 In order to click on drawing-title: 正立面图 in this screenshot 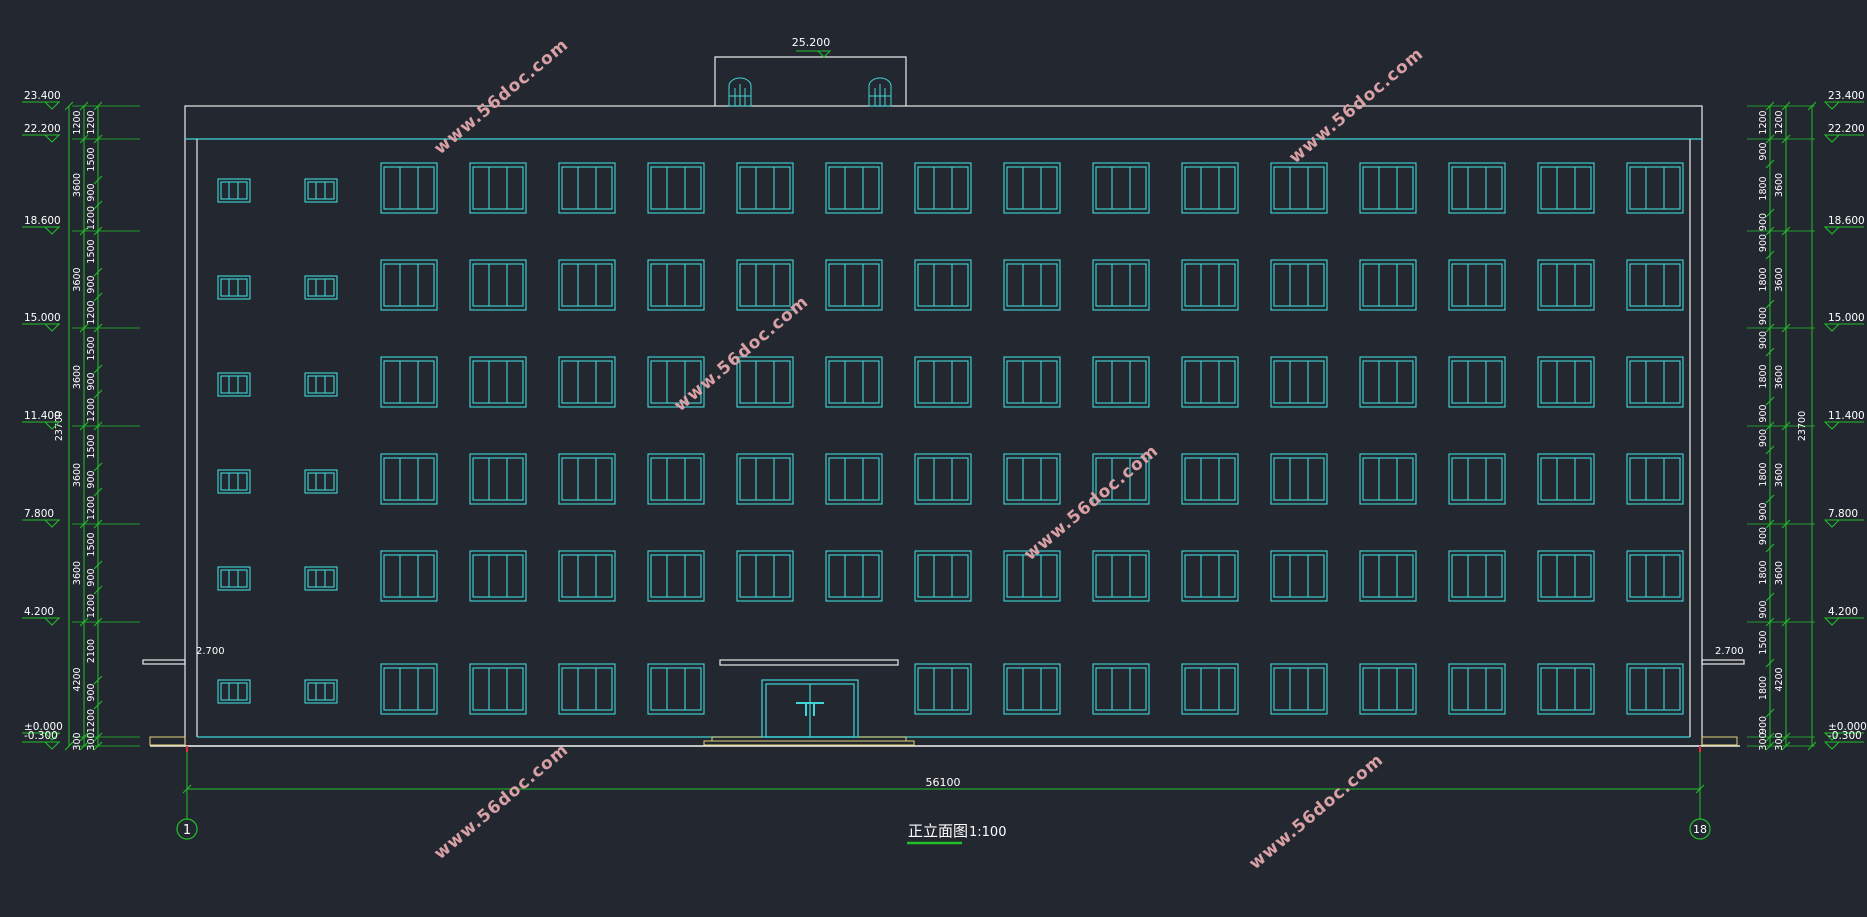, I will do `click(938, 831)`.